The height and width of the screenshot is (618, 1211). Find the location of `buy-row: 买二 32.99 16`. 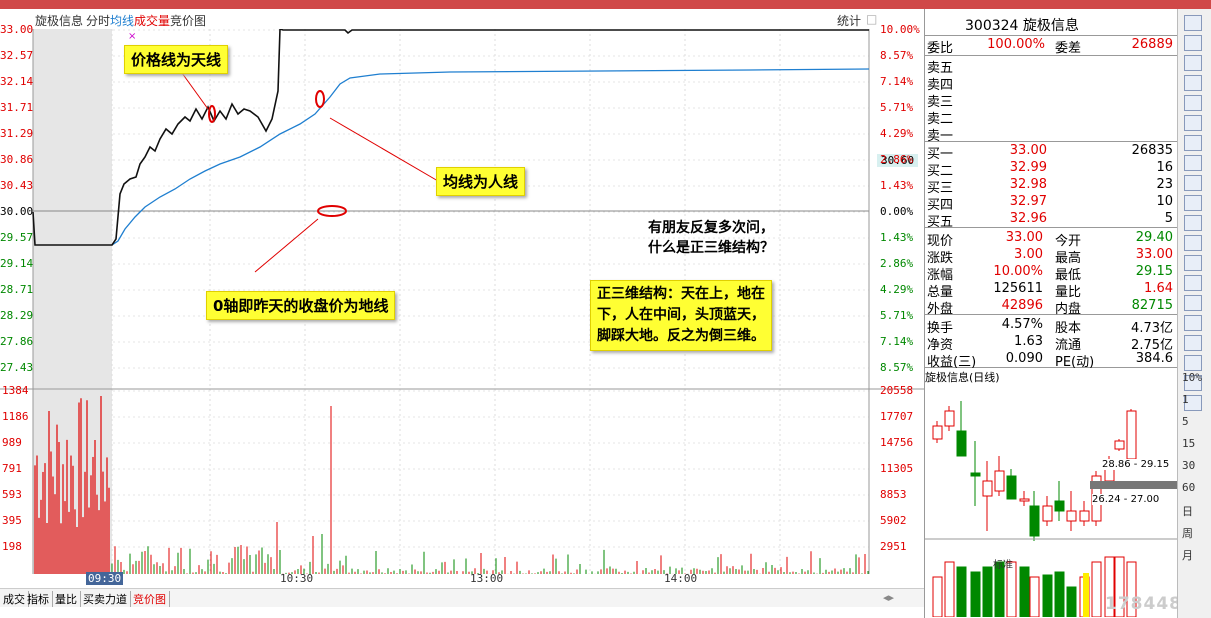

buy-row: 买二 32.99 16 is located at coordinates (1050, 169).